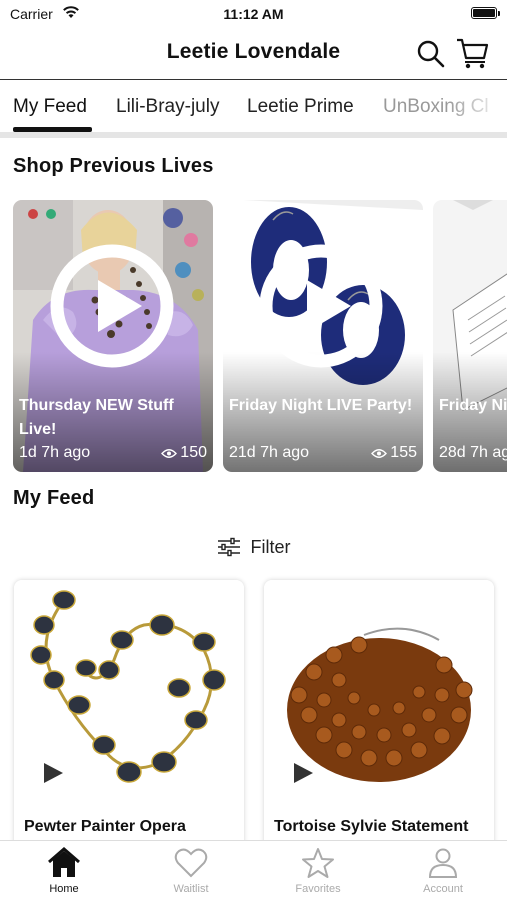 The image size is (507, 900). I want to click on filter-button: Filter, so click(253, 547).